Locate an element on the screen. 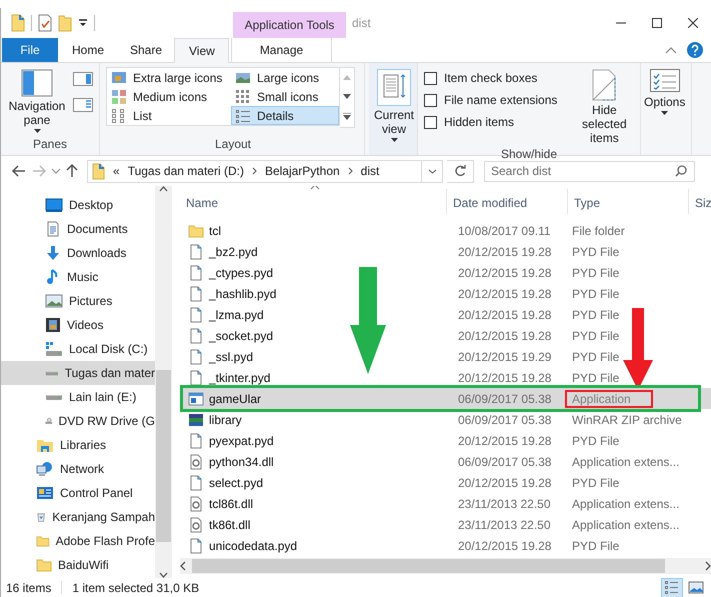  ribbon-tab: Home is located at coordinates (87, 50).